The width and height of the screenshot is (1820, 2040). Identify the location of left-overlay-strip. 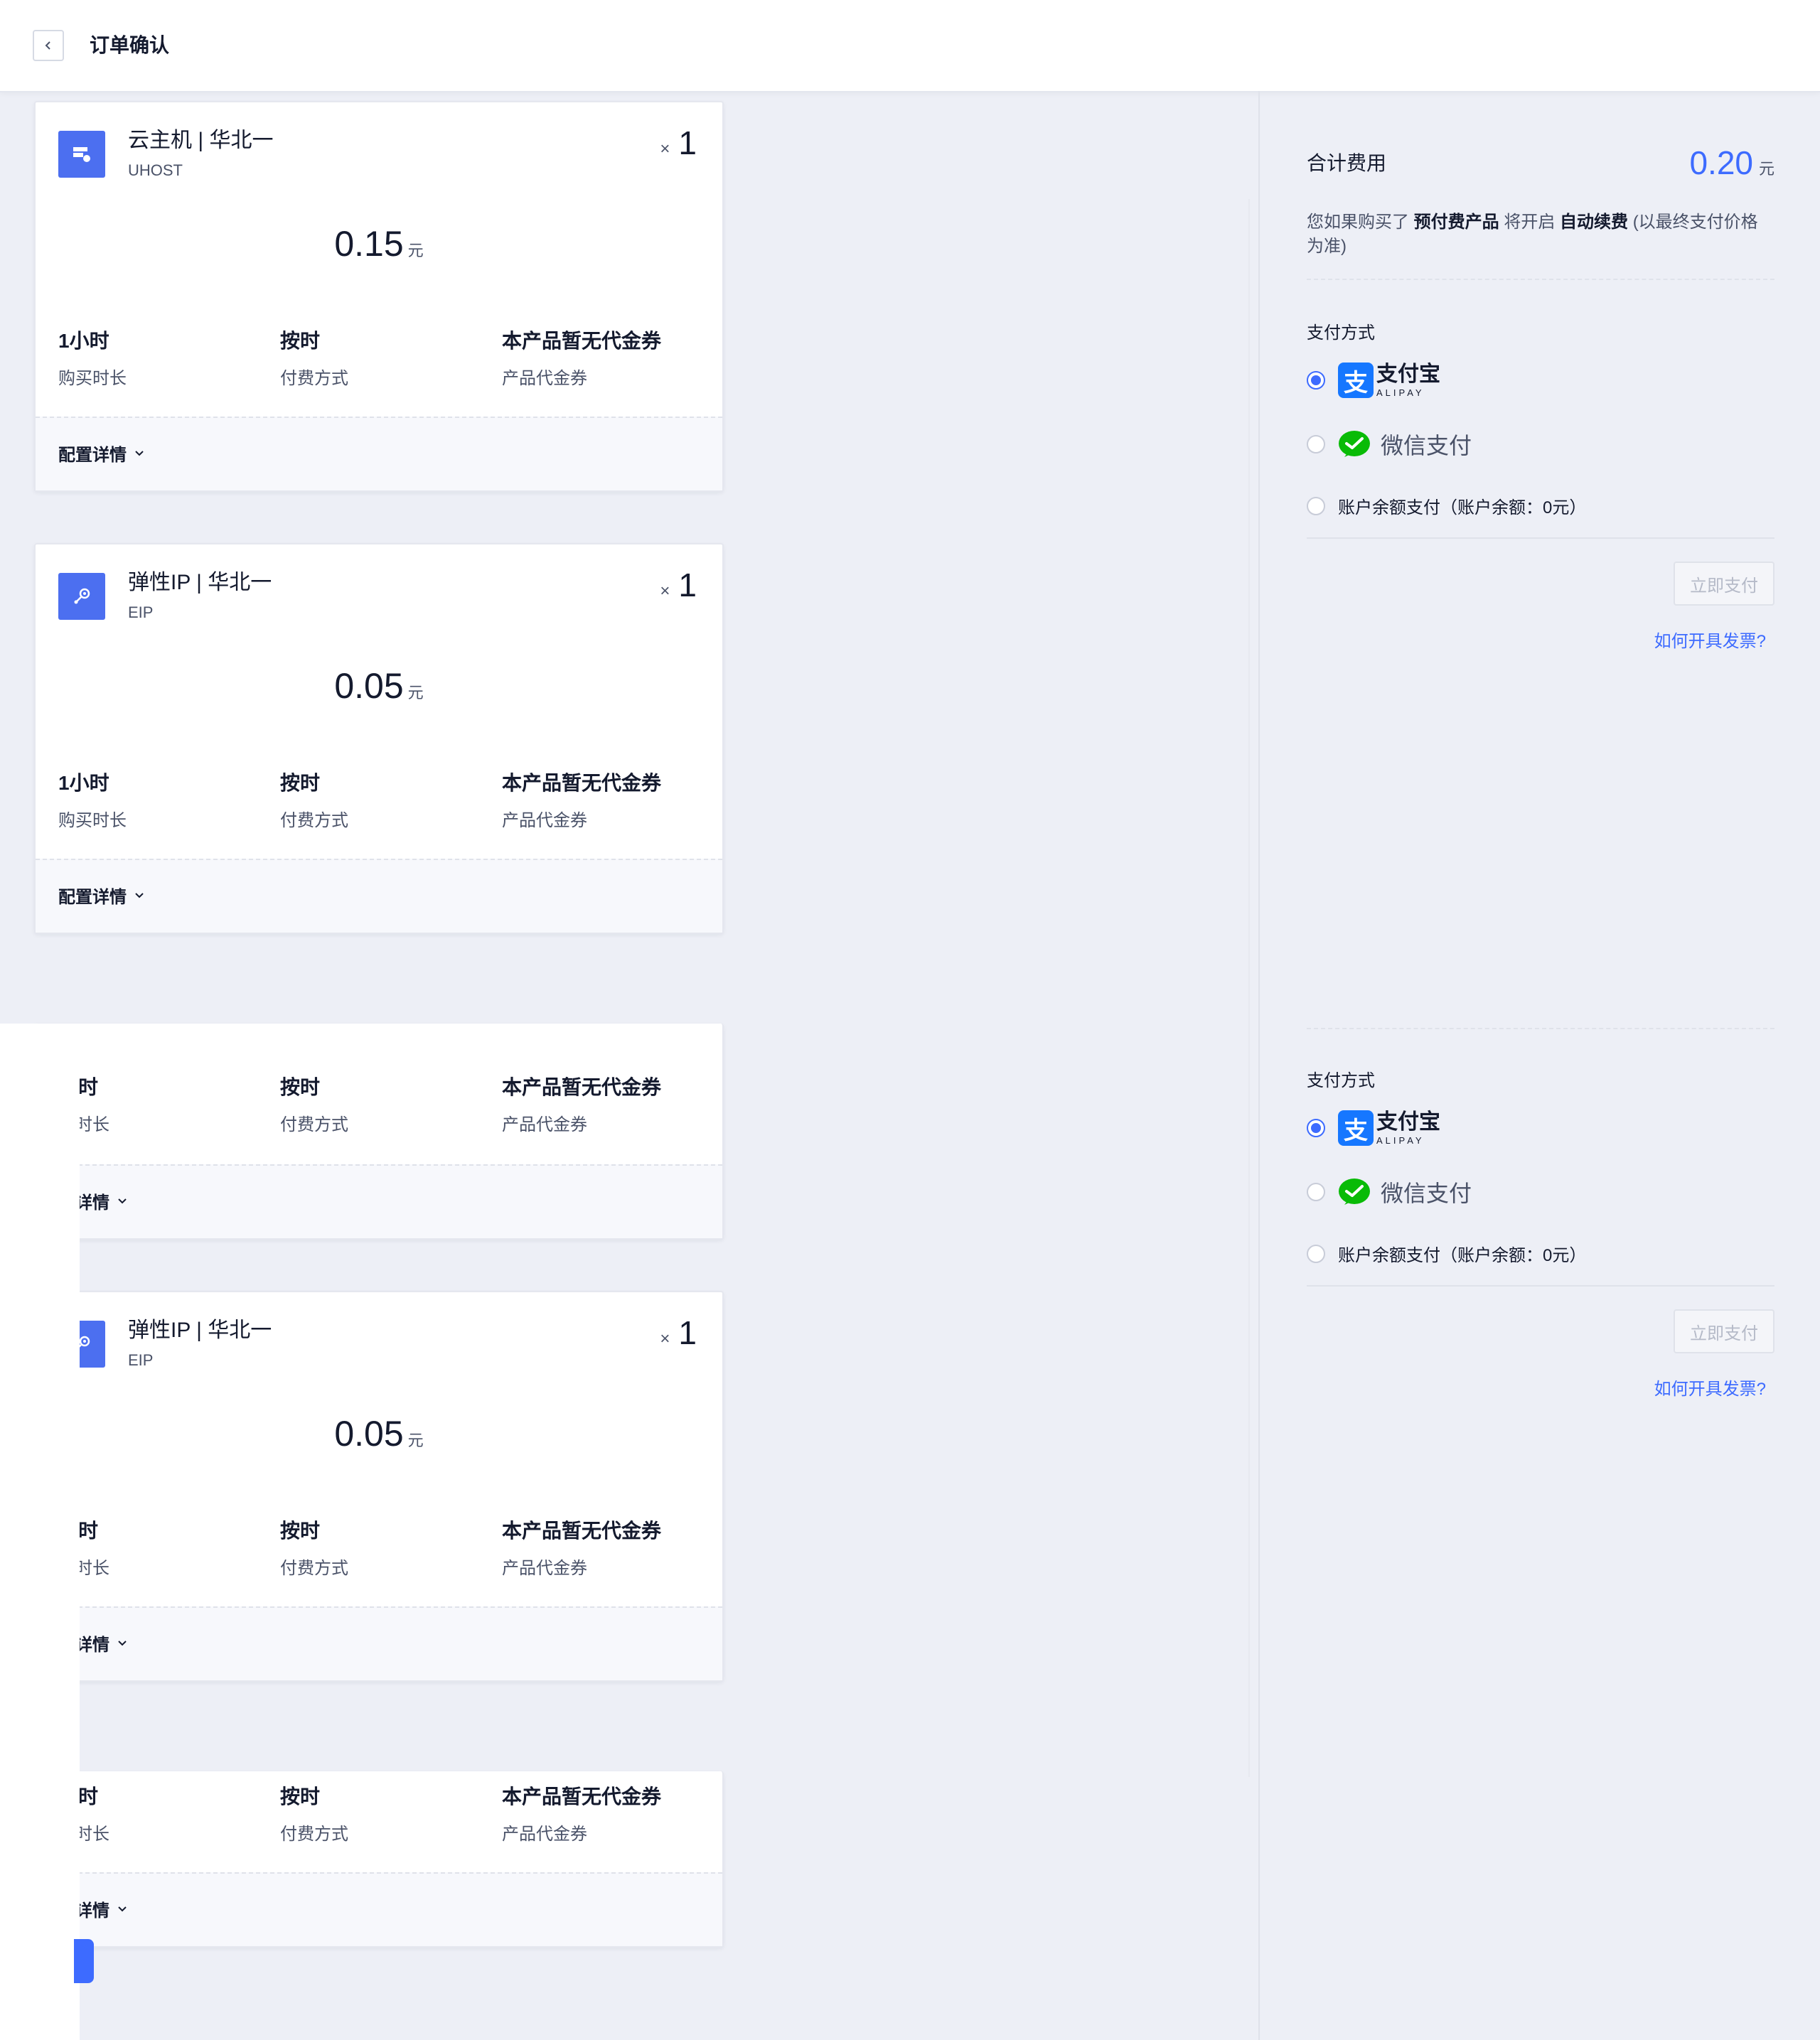
(40, 1532).